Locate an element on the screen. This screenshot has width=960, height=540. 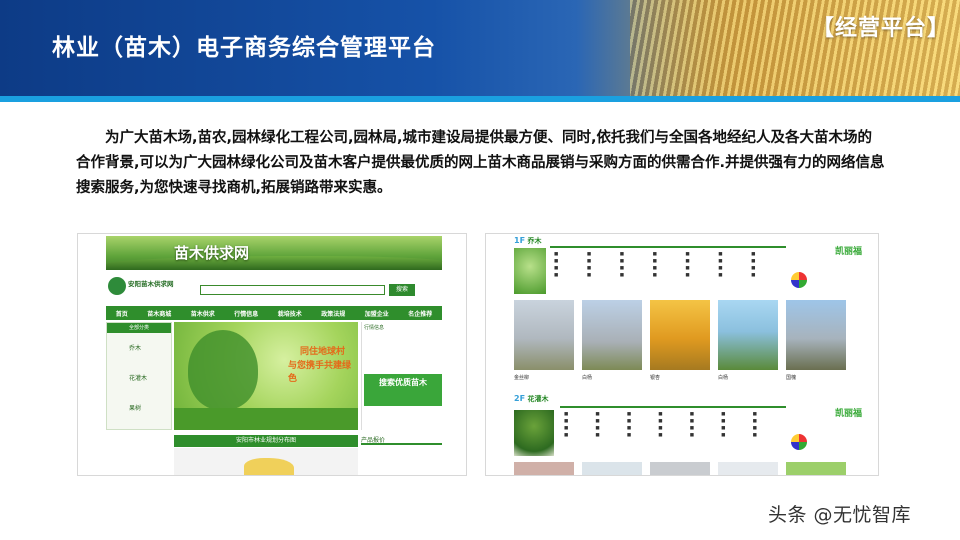
site-nav: 首页 苗木商城 苗木供求 行情信息 栽培技术 政策法规 加盟企业 名企推荐 is located at coordinates (274, 313).